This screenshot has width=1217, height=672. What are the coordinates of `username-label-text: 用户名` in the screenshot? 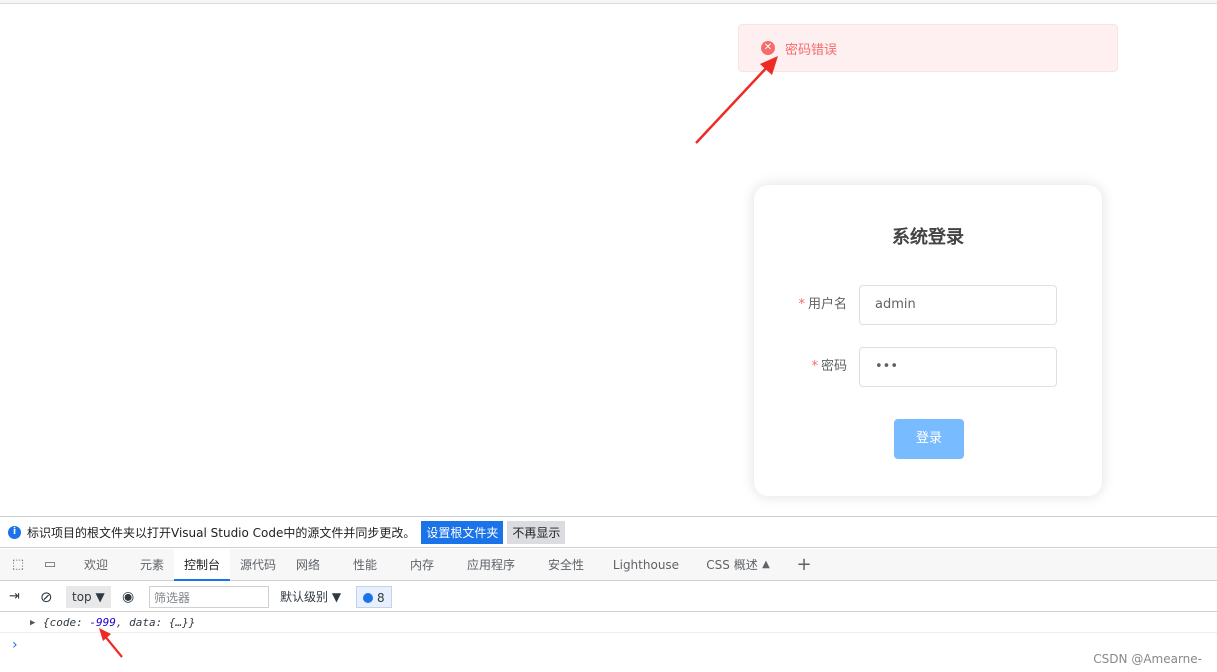 It's located at (827, 304).